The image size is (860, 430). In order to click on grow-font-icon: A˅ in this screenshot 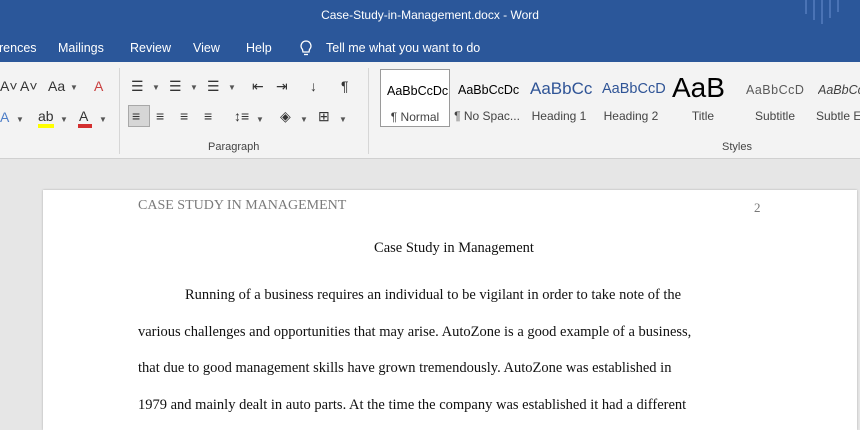, I will do `click(29, 86)`.